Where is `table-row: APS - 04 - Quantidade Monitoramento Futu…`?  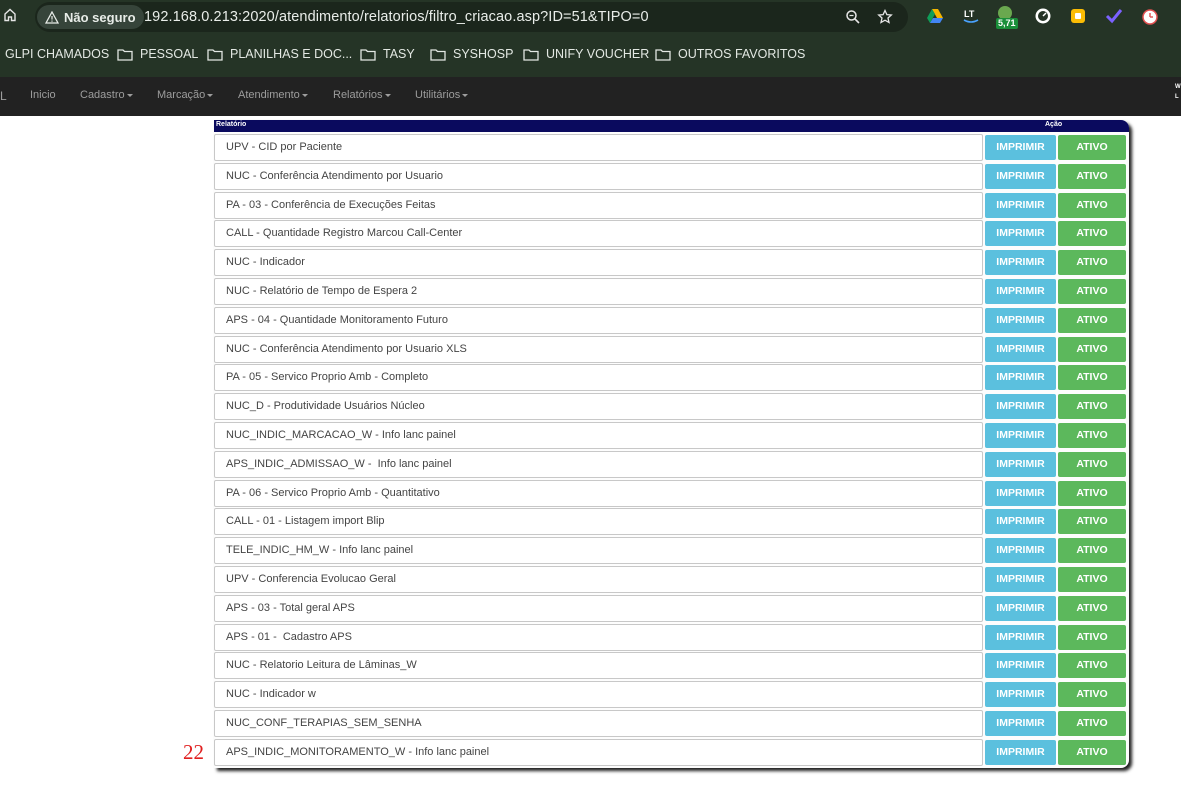 table-row: APS - 04 - Quantidade Monitoramento Futu… is located at coordinates (671, 320).